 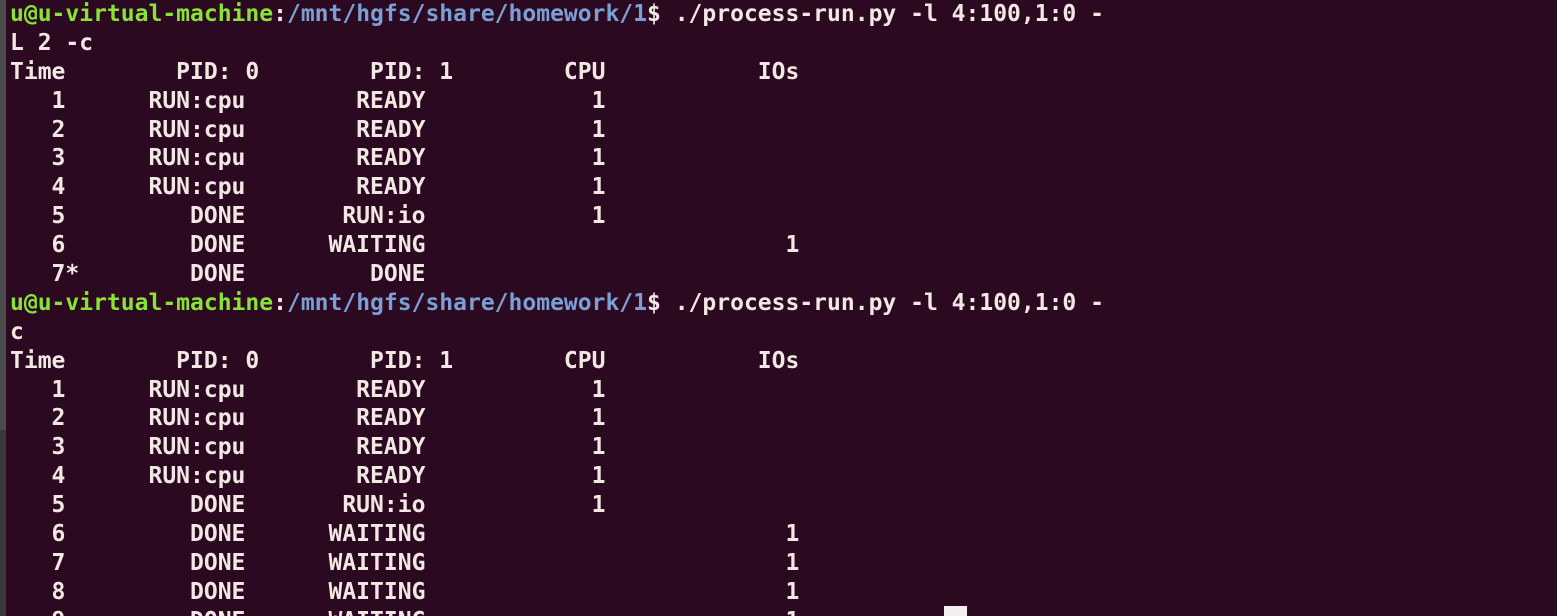 I want to click on row-text: 9 DONE WAITING 1, so click(x=405, y=612).